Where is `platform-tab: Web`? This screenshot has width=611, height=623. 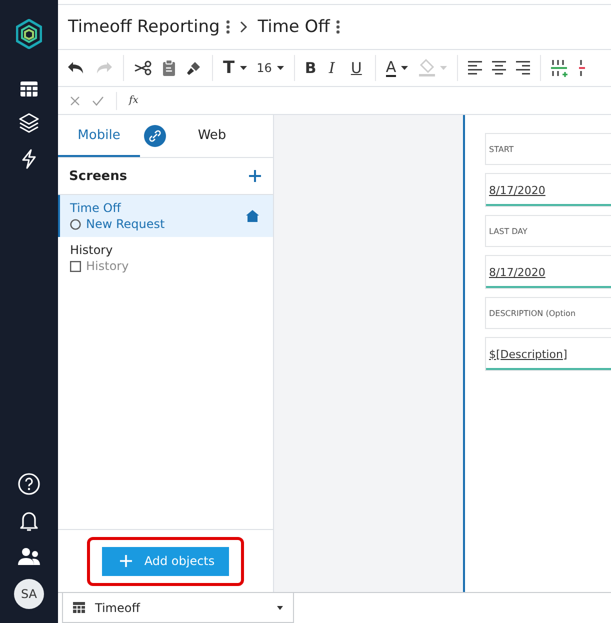 platform-tab: Web is located at coordinates (212, 136).